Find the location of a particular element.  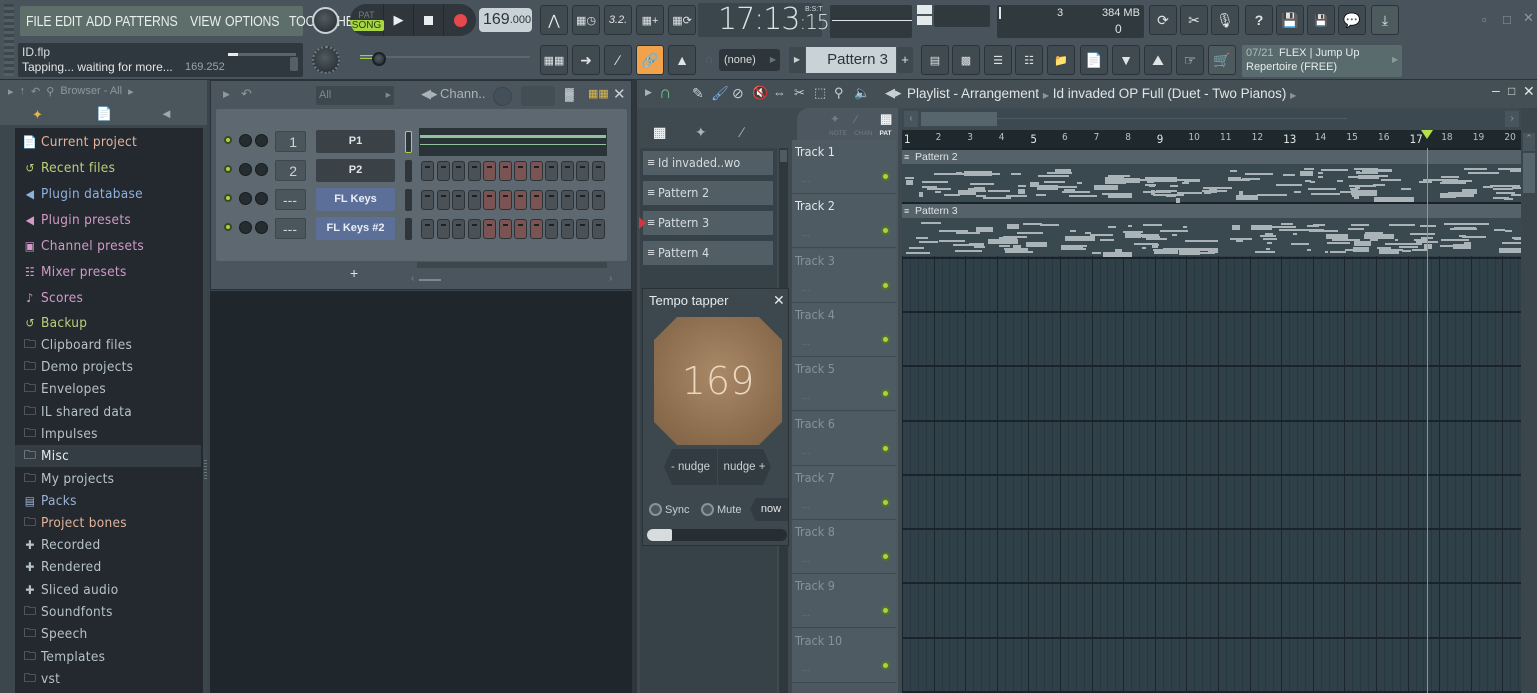

pat-song-toggle: PAT SONG is located at coordinates (367, 20).